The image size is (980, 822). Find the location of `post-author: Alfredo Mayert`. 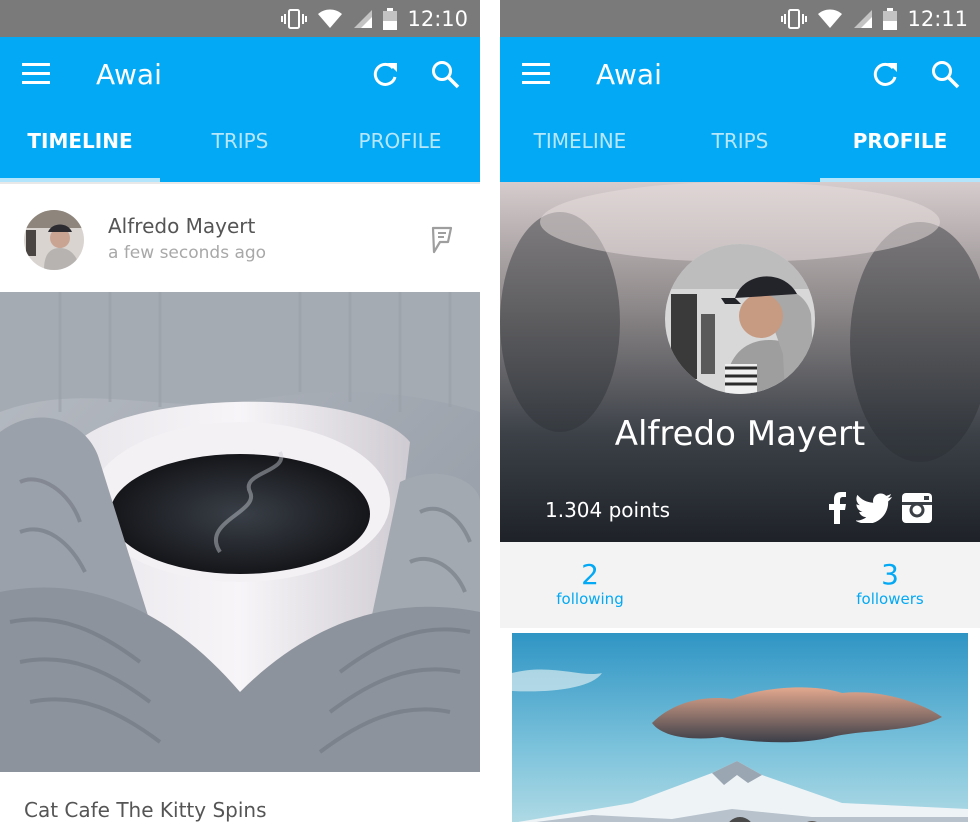

post-author: Alfredo Mayert is located at coordinates (181, 226).